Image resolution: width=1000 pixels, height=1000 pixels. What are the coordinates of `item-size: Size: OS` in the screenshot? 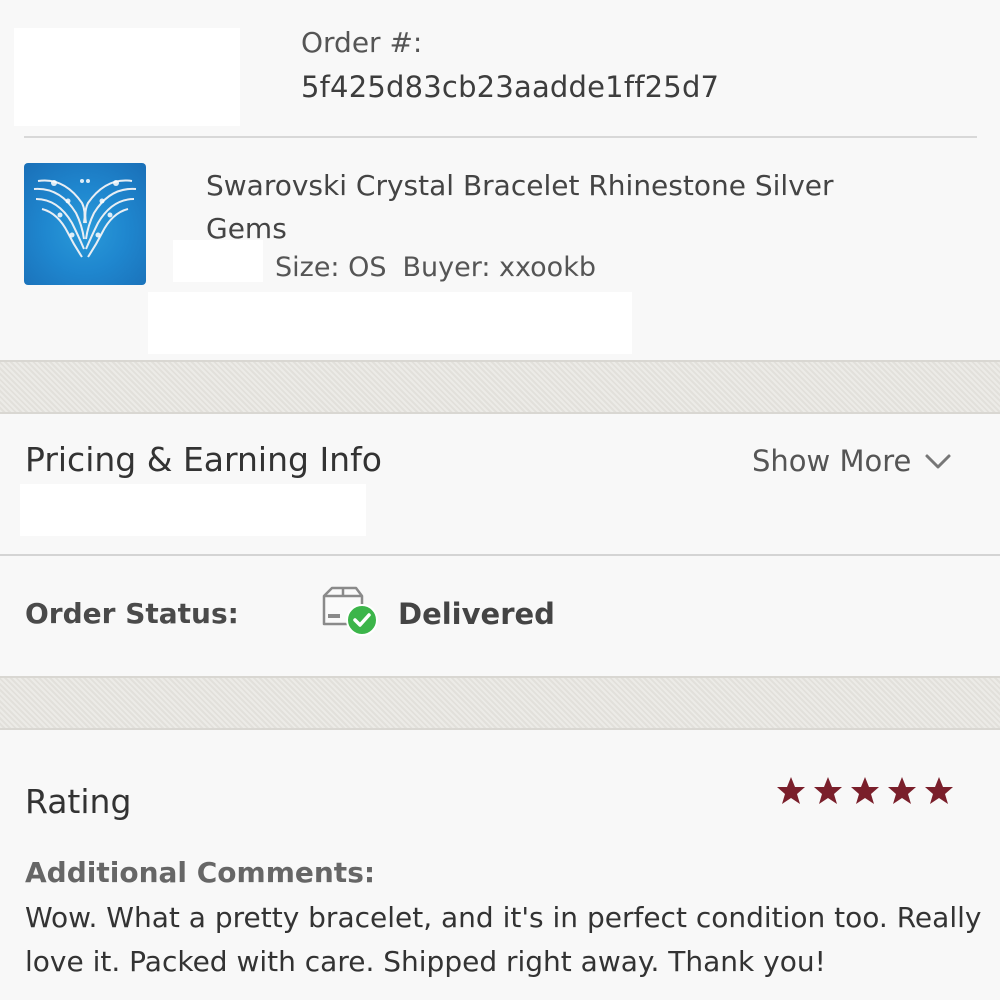 It's located at (331, 267).